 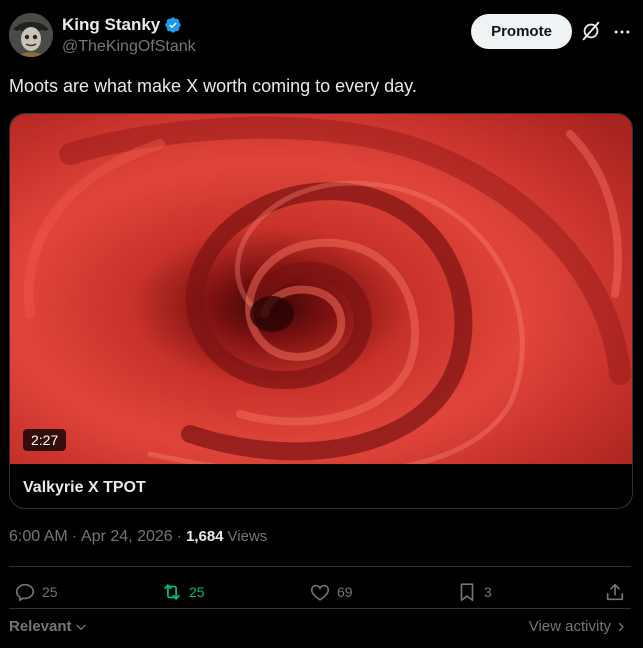 I want to click on heart-icon, so click(x=320, y=592).